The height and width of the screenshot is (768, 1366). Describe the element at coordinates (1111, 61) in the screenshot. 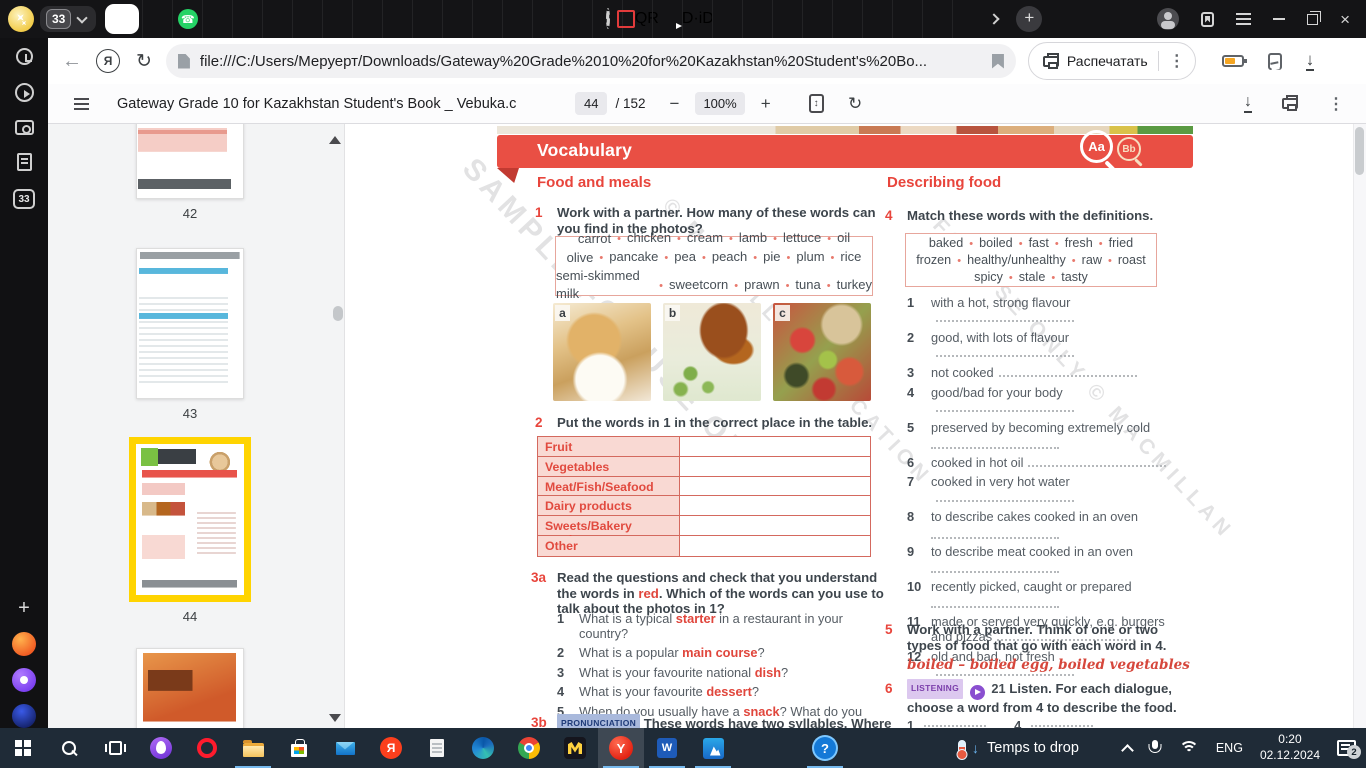

I see `print-button: Распечатать ⋮` at that location.